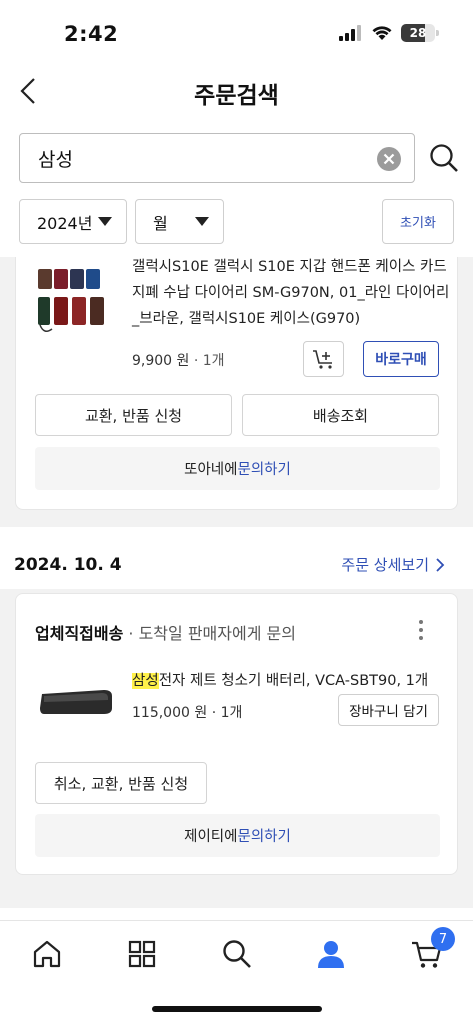 Image resolution: width=473 pixels, height=1024 pixels. I want to click on order-detail-link: 주문 상세보기, so click(393, 564).